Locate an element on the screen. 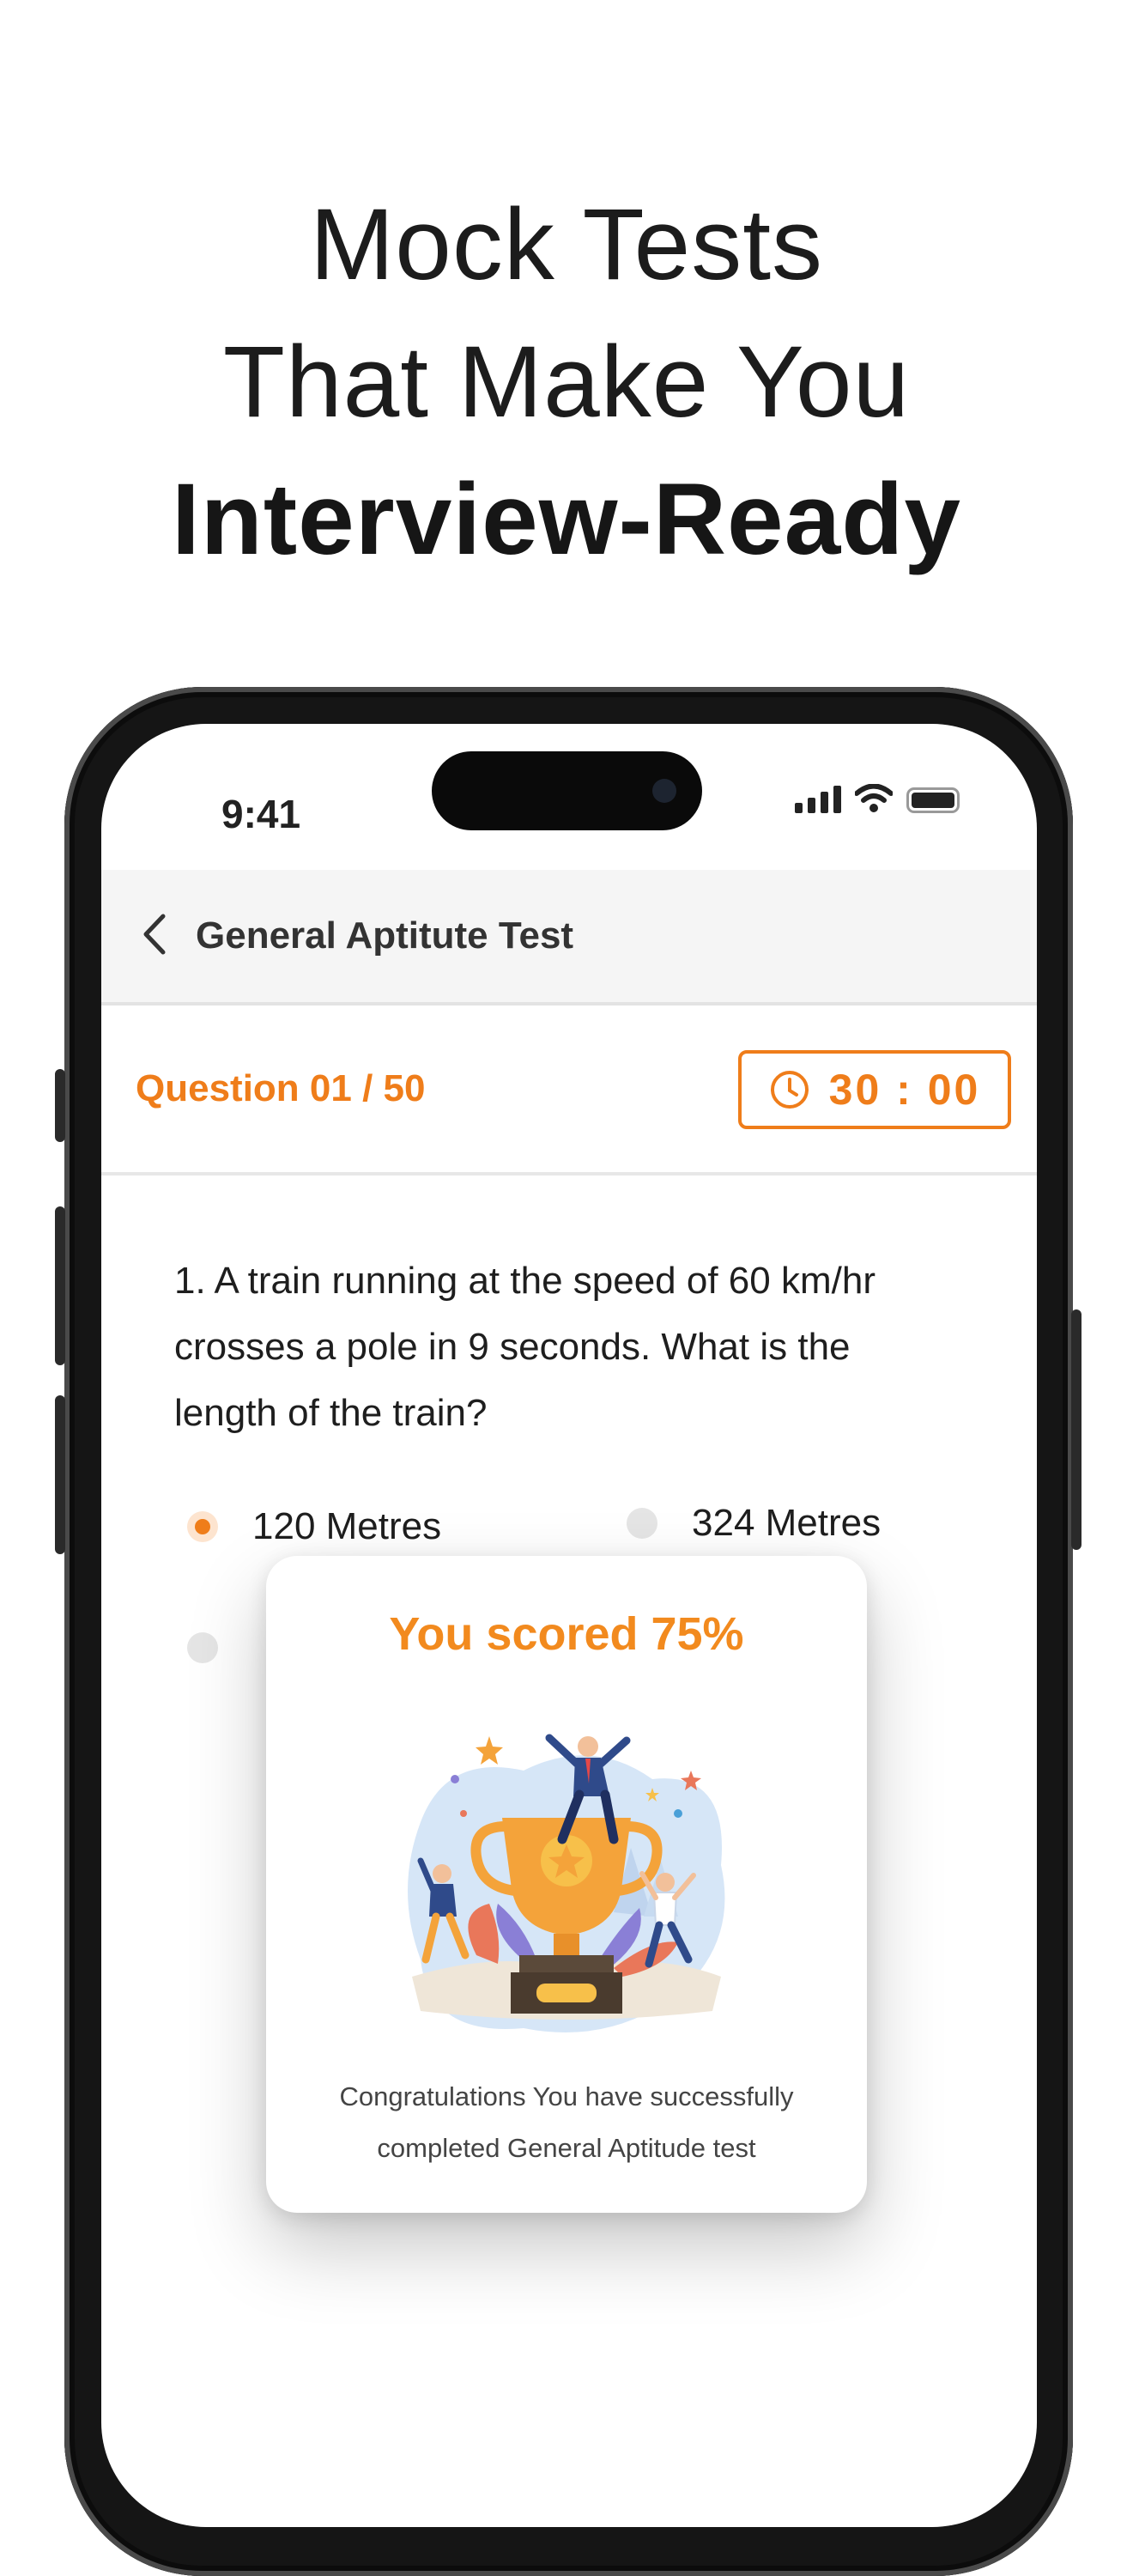  signal-icon is located at coordinates (818, 799).